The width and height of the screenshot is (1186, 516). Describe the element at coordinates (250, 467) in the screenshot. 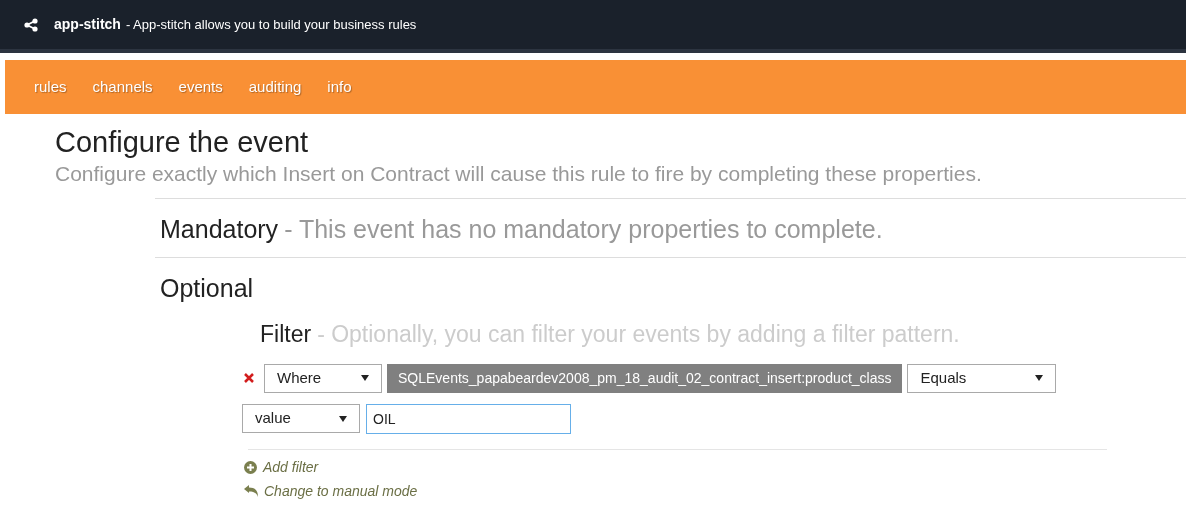

I see `plus-circle-icon` at that location.